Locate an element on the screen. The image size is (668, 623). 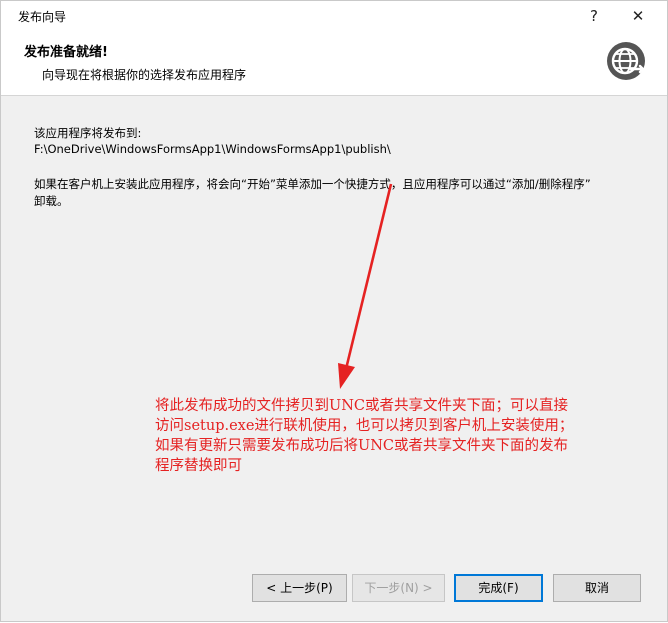
previous-button: < 上一步(P) is located at coordinates (299, 588).